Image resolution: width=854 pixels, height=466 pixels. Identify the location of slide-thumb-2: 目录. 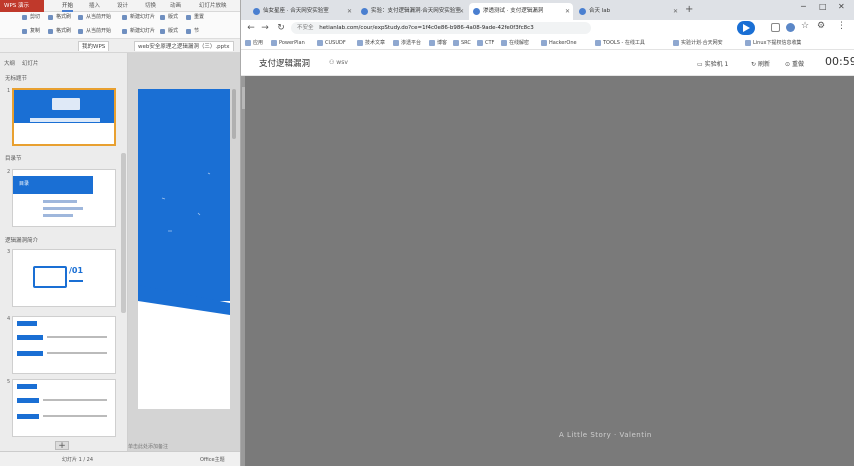
(64, 198).